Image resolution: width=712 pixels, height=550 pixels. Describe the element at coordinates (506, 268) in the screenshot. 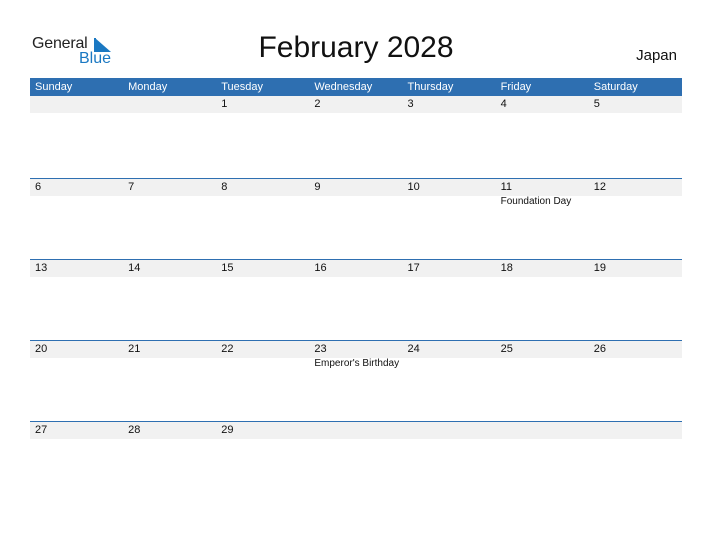

I see `day-number: 18` at that location.